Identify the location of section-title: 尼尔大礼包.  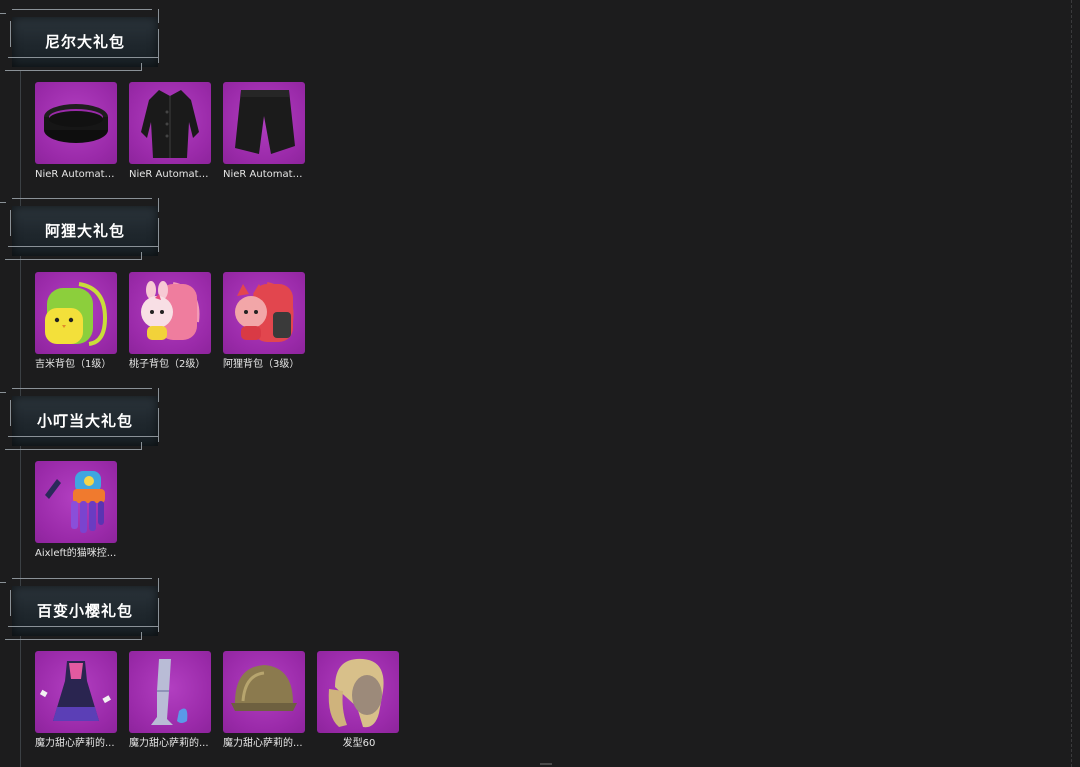
(84, 42).